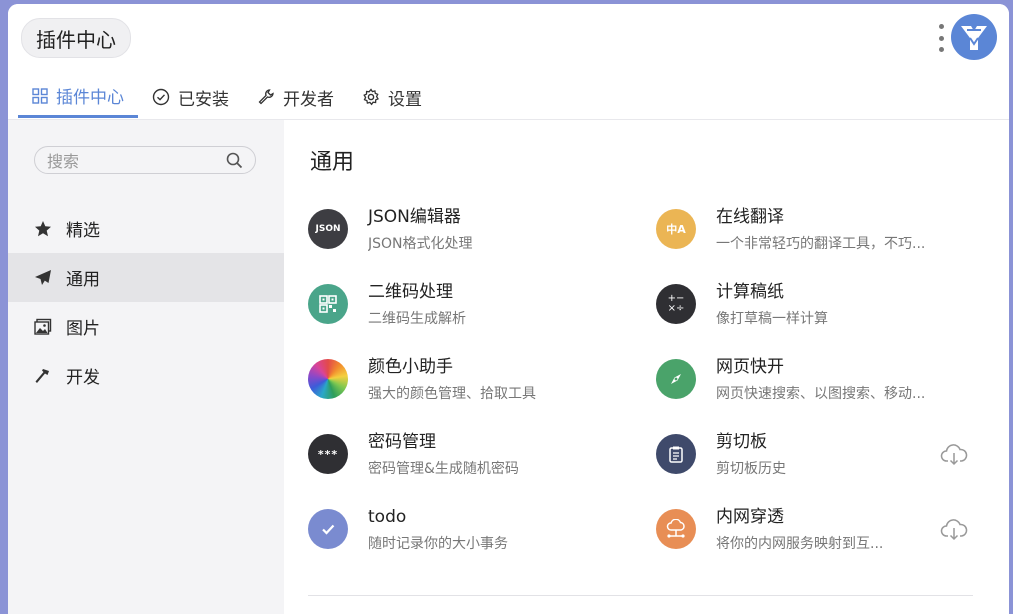  I want to click on sidebar-item-label: 开发, so click(83, 378).